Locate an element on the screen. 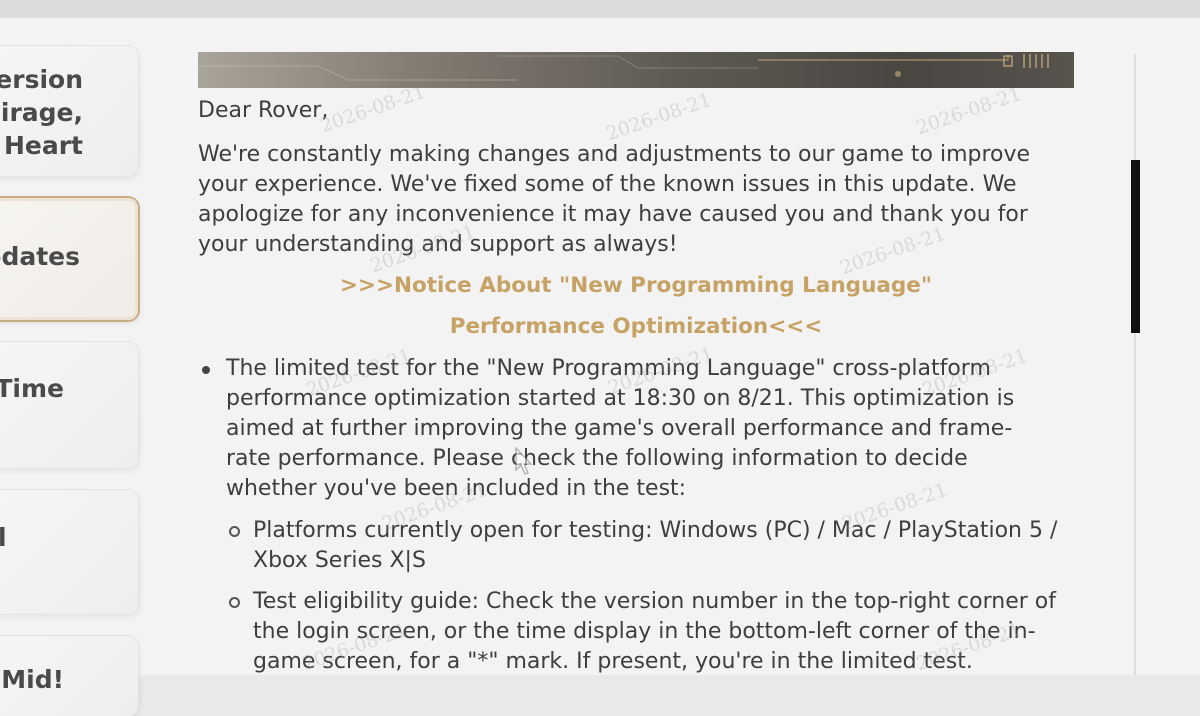 The height and width of the screenshot is (716, 1200). greeting: Dear Rover, is located at coordinates (263, 110).